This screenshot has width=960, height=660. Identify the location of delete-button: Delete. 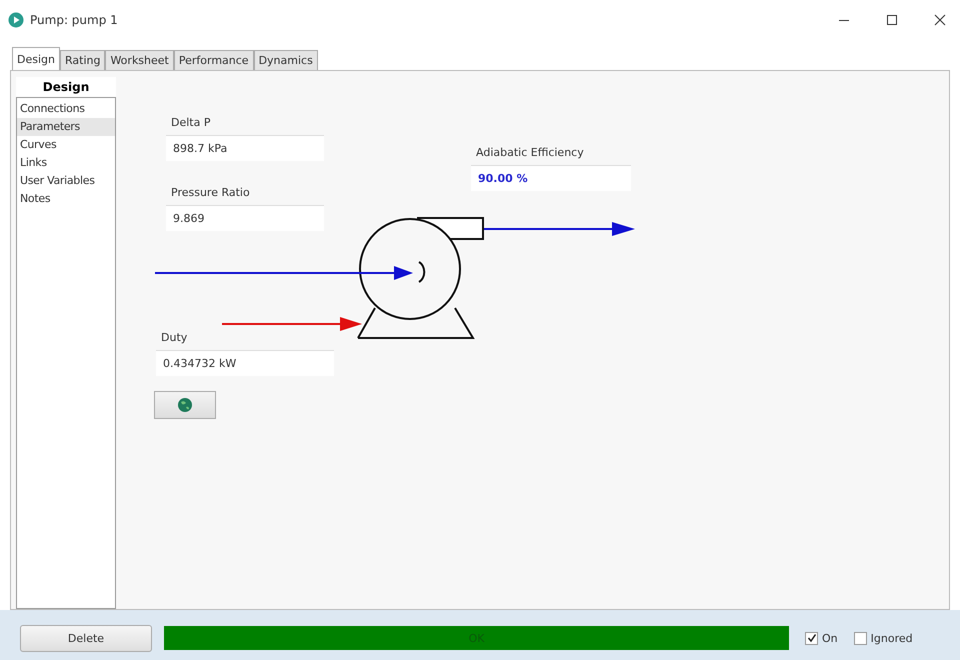
(86, 638).